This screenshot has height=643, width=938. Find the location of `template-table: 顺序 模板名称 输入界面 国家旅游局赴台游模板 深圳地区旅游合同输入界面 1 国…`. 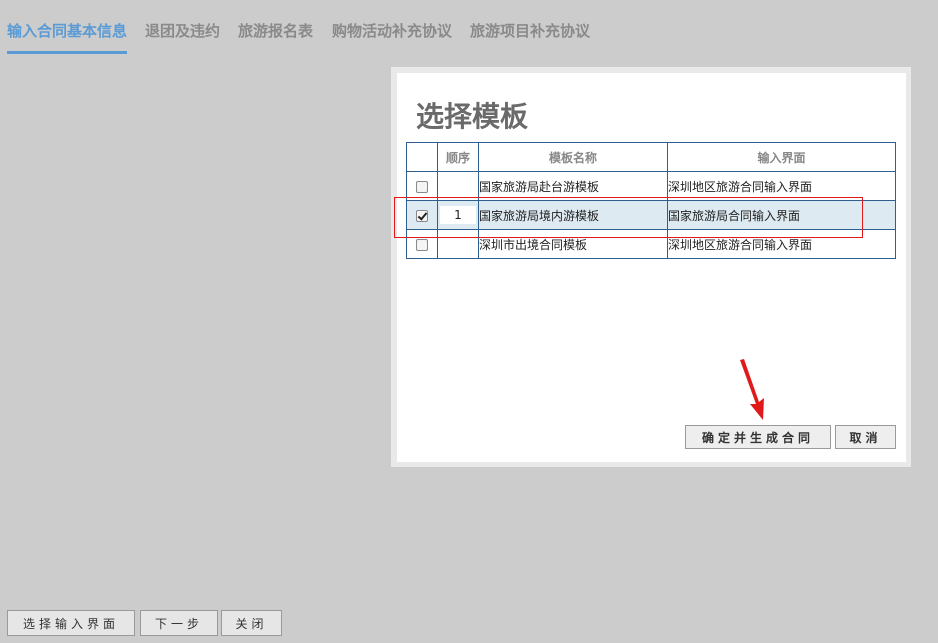

template-table: 顺序 模板名称 输入界面 国家旅游局赴台游模板 深圳地区旅游合同输入界面 1 国… is located at coordinates (651, 200).